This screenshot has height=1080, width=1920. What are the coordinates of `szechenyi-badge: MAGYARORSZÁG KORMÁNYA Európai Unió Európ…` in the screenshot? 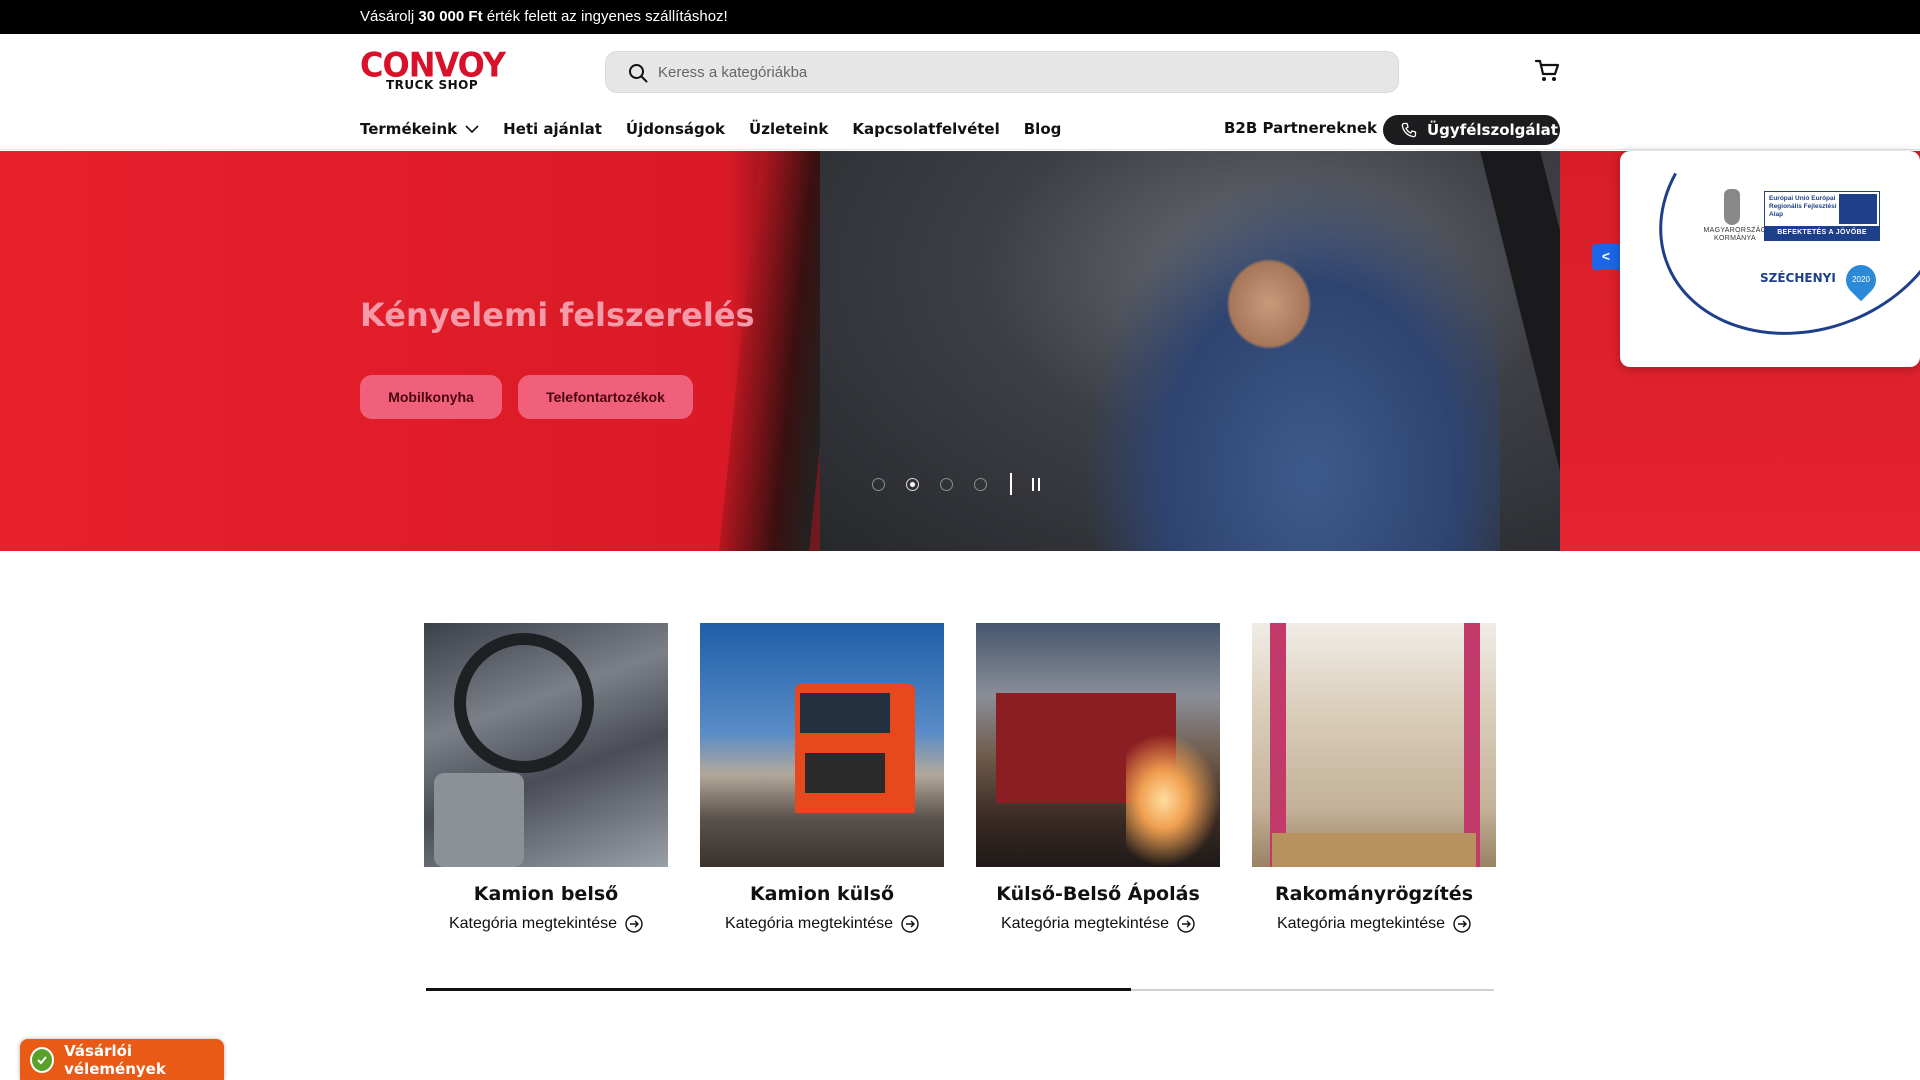 It's located at (1770, 211).